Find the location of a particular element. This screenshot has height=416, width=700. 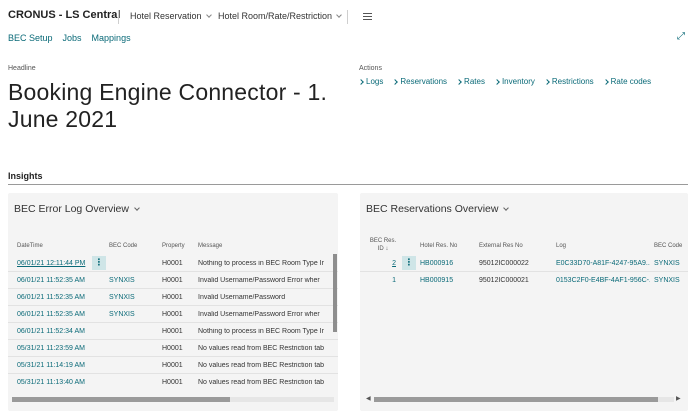

cell-hotel-res-no: HB000915 is located at coordinates (447, 280).